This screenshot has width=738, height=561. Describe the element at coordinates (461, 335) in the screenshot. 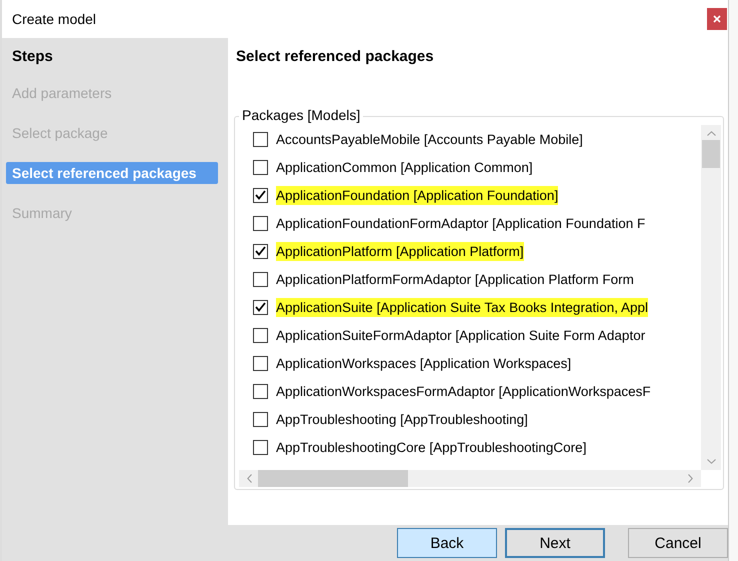

I see `package-label: ApplicationSuiteFormAdaptor [Application Suite Form Adaptor` at that location.